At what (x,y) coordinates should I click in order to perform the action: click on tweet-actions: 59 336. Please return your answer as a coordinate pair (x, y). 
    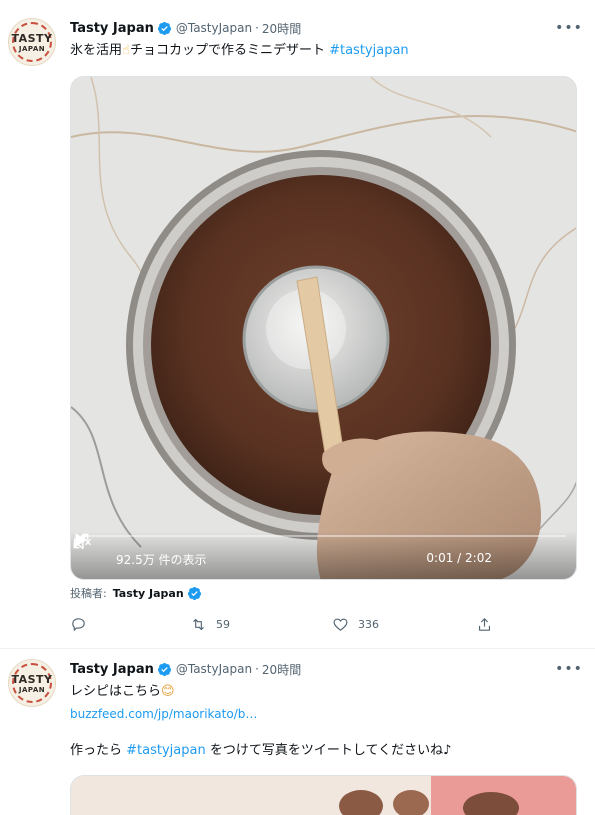
    Looking at the image, I should click on (290, 624).